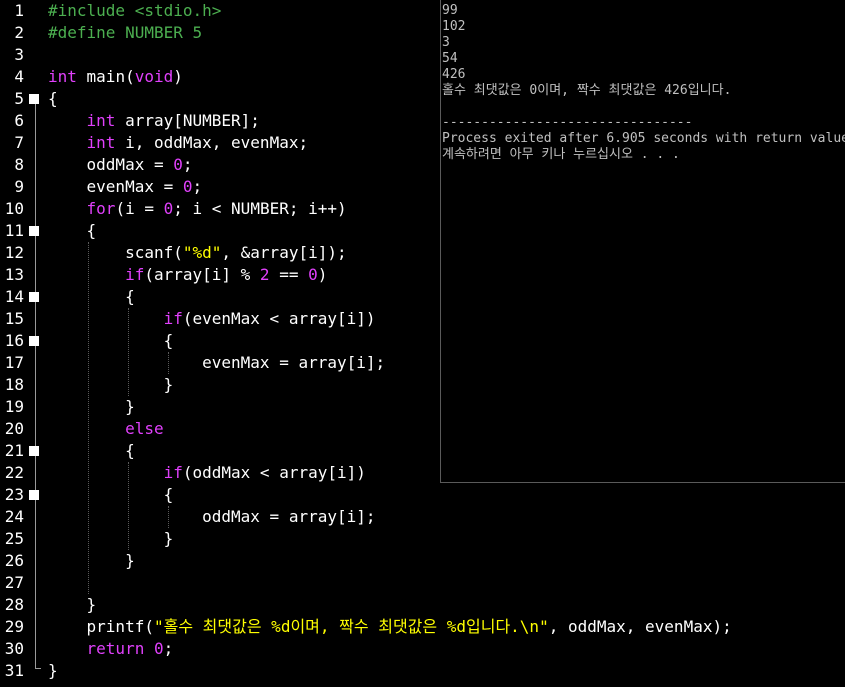 The height and width of the screenshot is (687, 845). What do you see at coordinates (19, 10) in the screenshot?
I see `line-number: 1` at bounding box center [19, 10].